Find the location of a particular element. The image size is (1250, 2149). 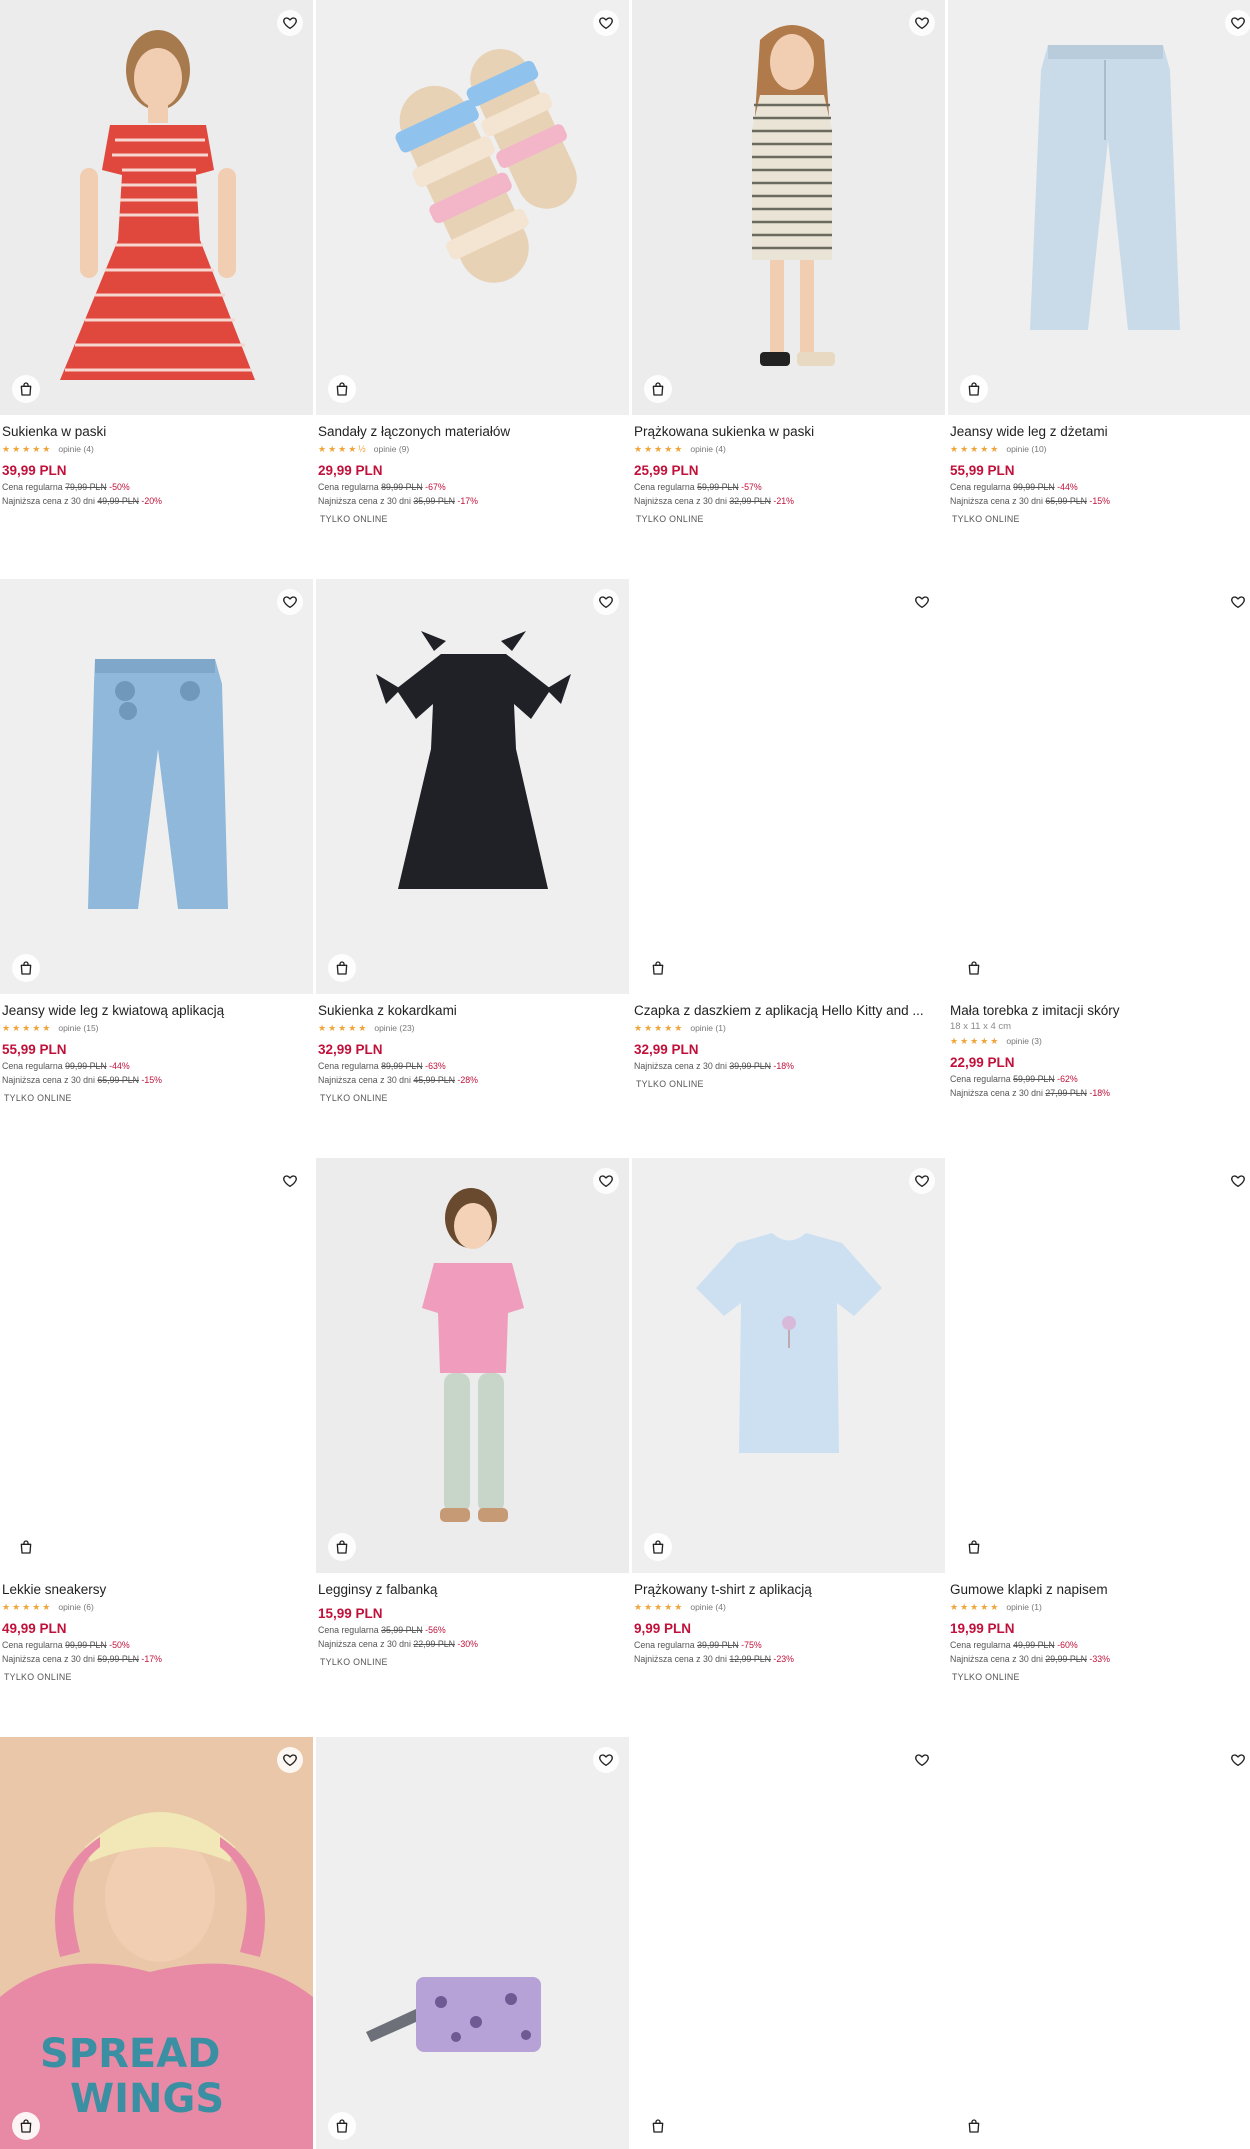

current-price: 22,99 PLN is located at coordinates (982, 1062).